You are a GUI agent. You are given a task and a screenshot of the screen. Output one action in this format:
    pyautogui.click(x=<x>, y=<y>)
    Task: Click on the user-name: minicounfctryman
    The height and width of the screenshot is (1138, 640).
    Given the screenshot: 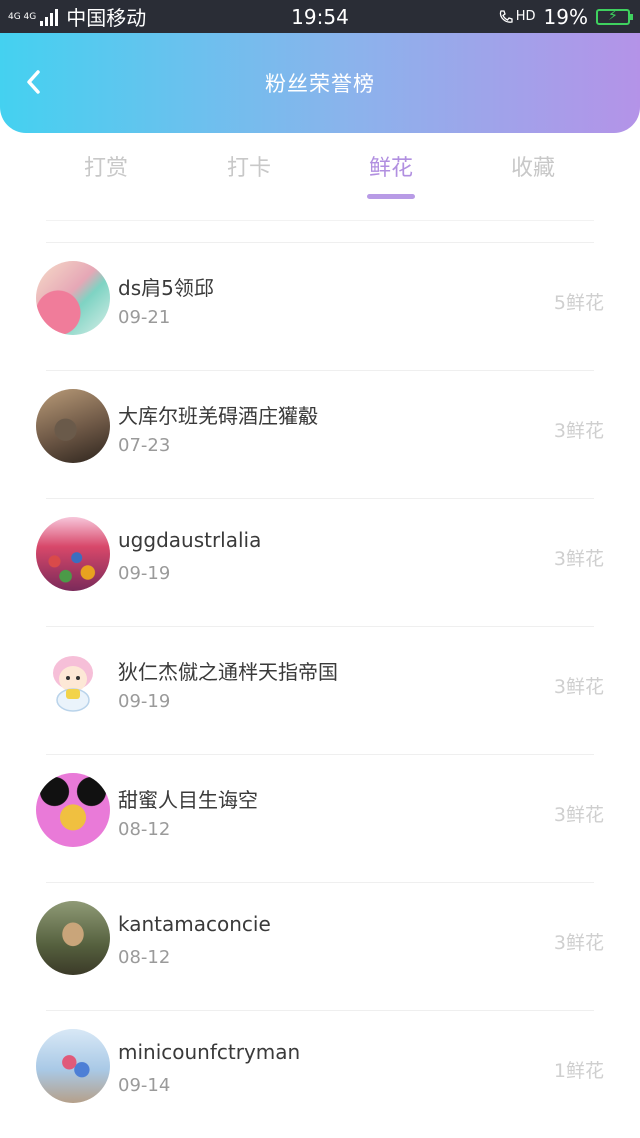 What is the action you would take?
    pyautogui.click(x=209, y=1052)
    